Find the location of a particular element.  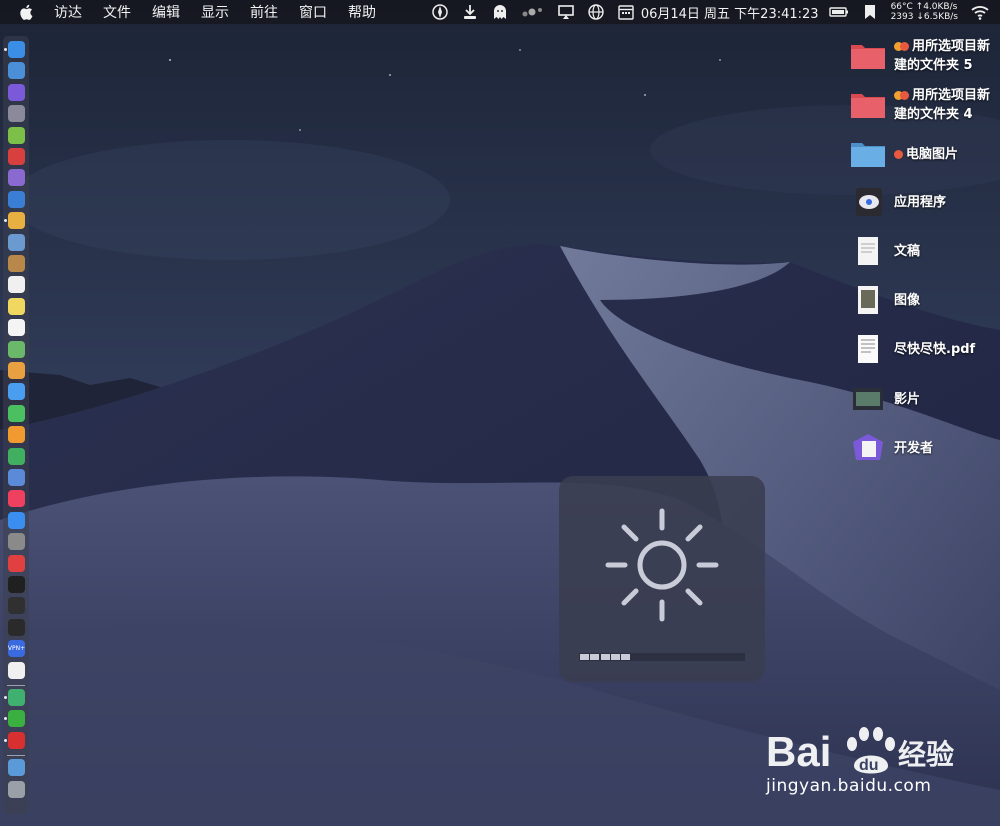

desktop-item-pdf: 尽快尽快.pdf is located at coordinates (912, 349).